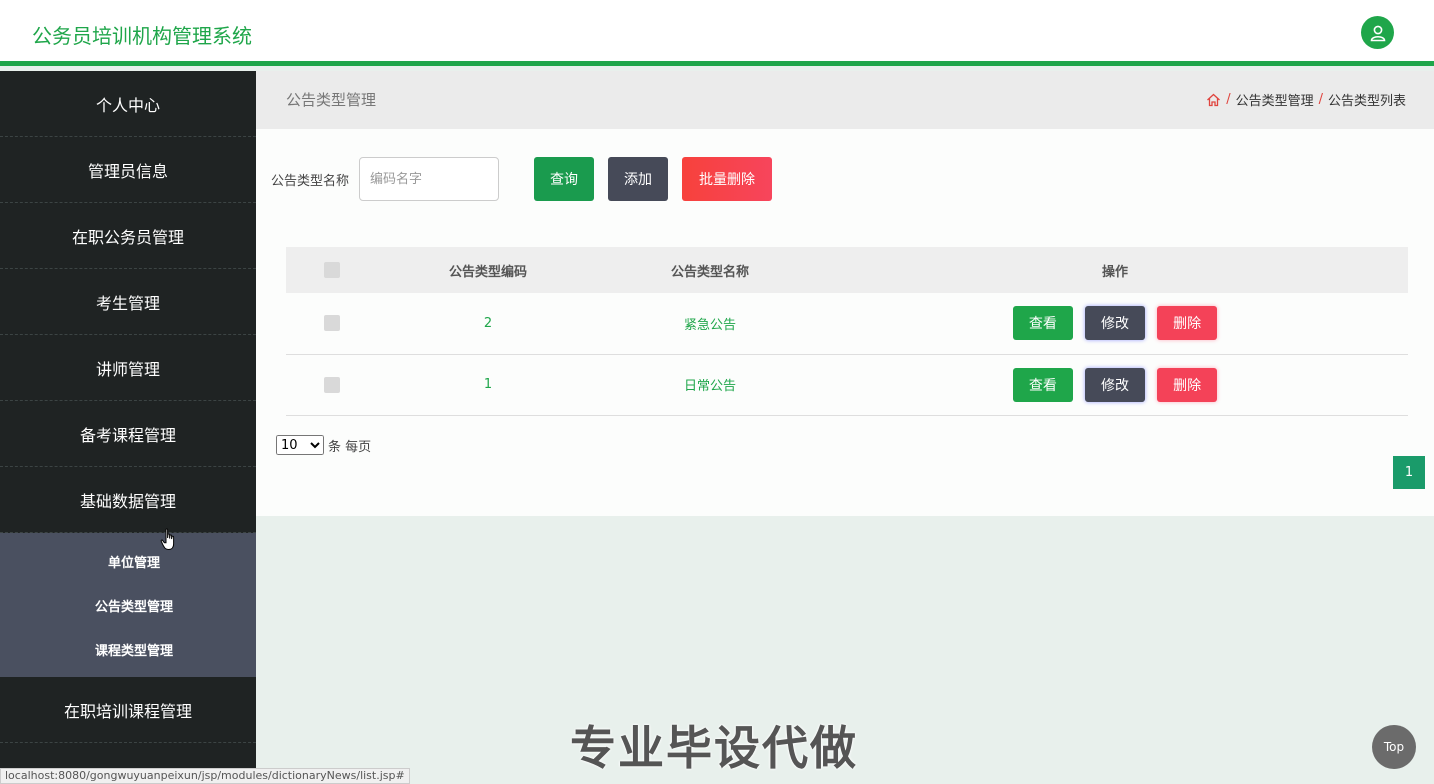  I want to click on table-row: 1 日常公告 查看 修改 删除, so click(847, 384).